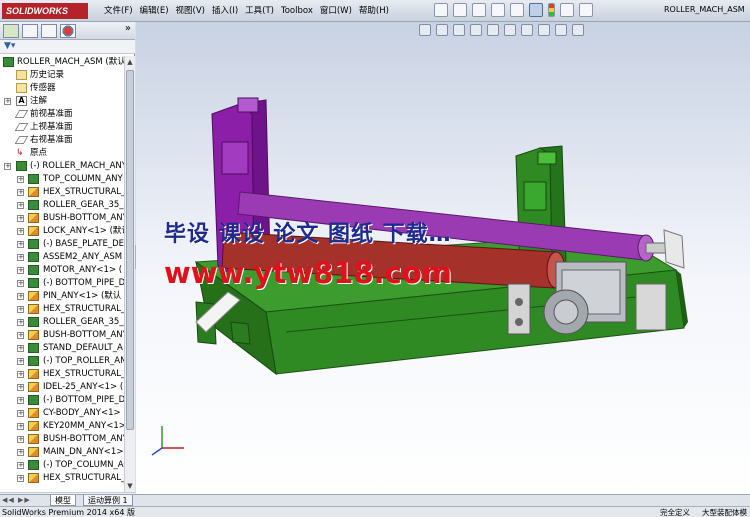 The height and width of the screenshot is (517, 750). I want to click on rebuild-traffic-light-icon, so click(551, 10).